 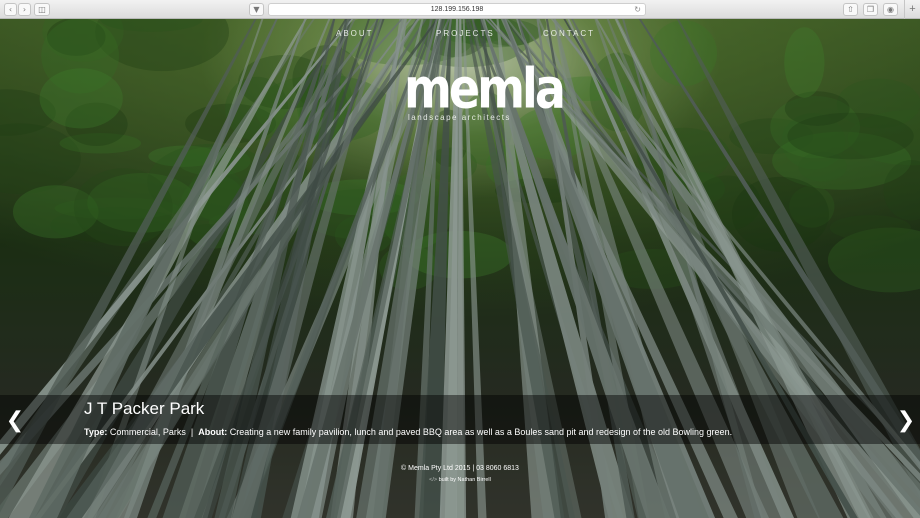 I want to click on nav-about: ABOUT, so click(x=355, y=33).